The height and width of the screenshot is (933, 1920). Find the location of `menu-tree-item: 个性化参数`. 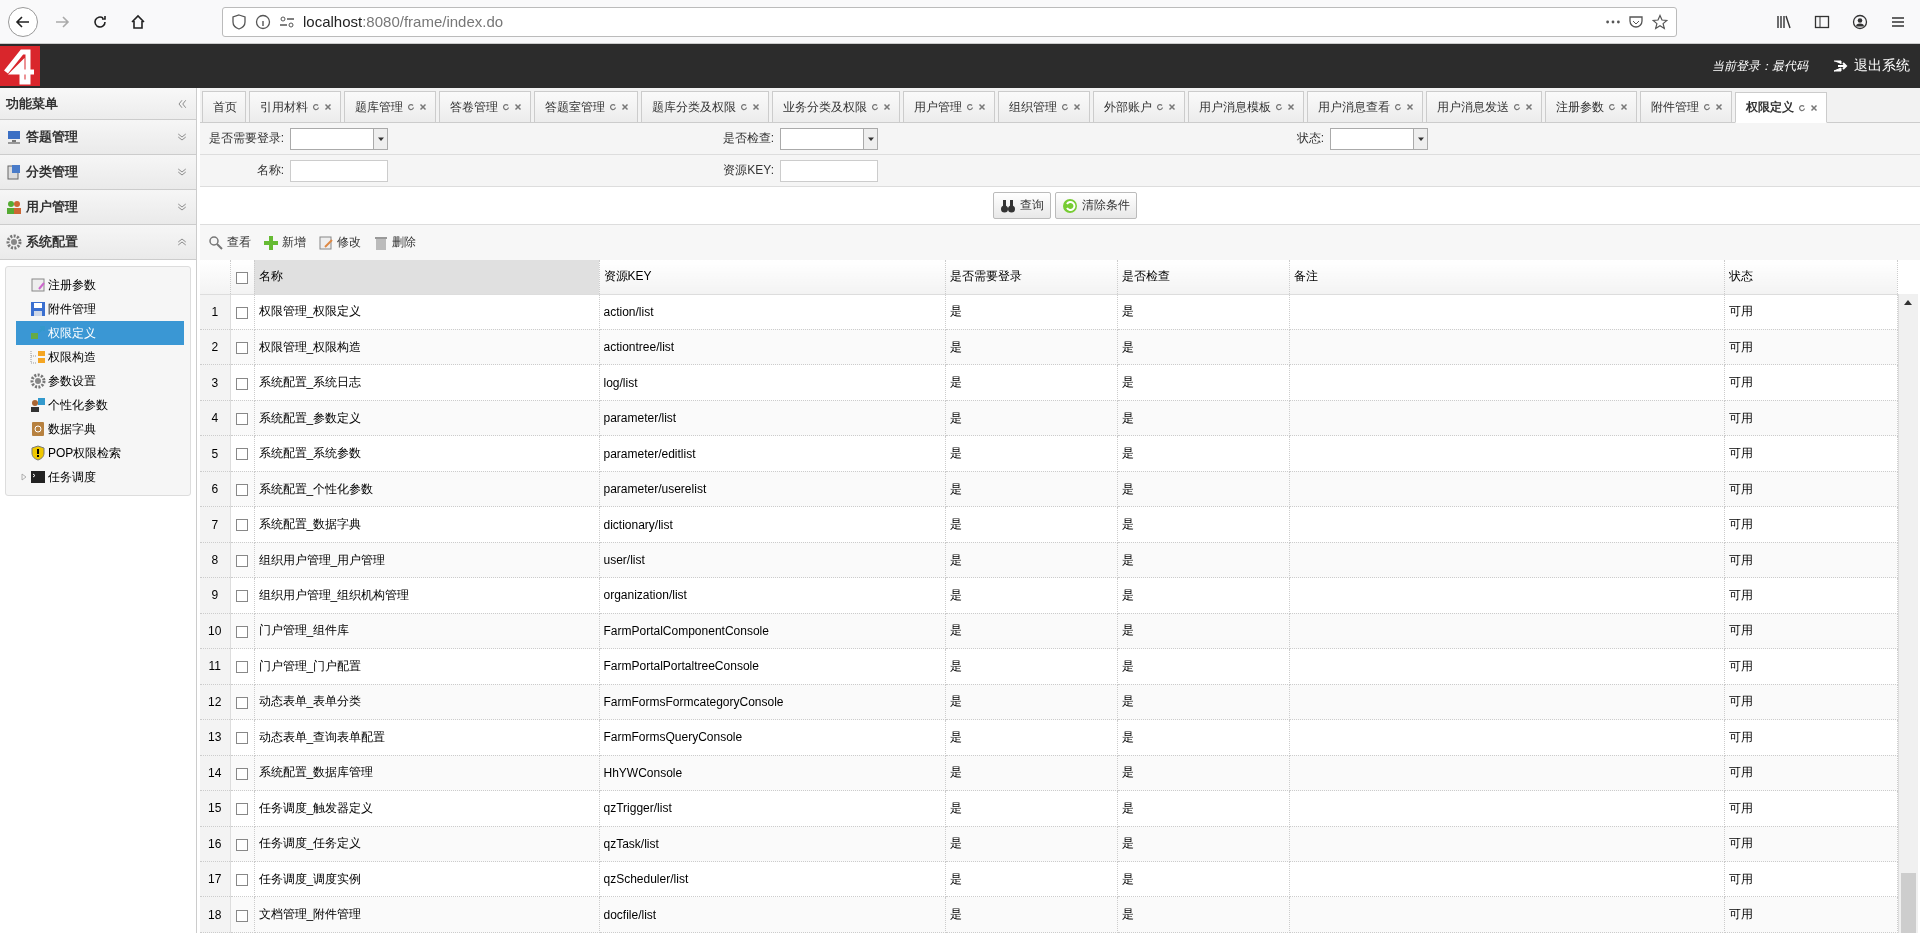

menu-tree-item: 个性化参数 is located at coordinates (100, 405).